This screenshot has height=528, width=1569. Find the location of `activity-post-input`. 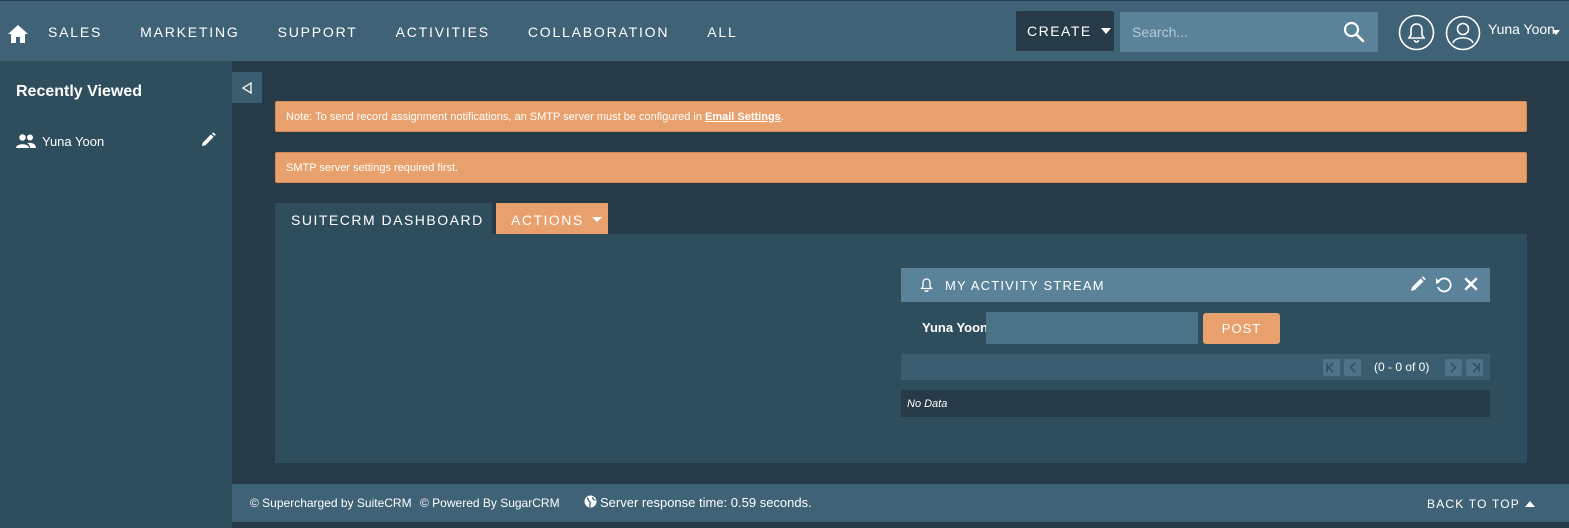

activity-post-input is located at coordinates (1092, 328).